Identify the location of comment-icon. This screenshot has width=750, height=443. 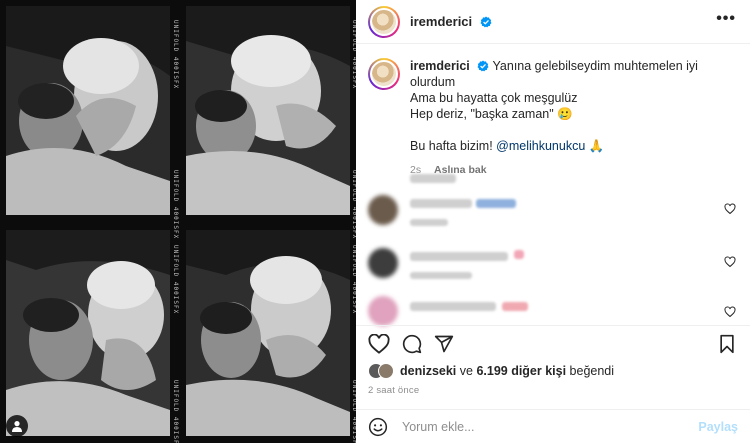
(412, 344).